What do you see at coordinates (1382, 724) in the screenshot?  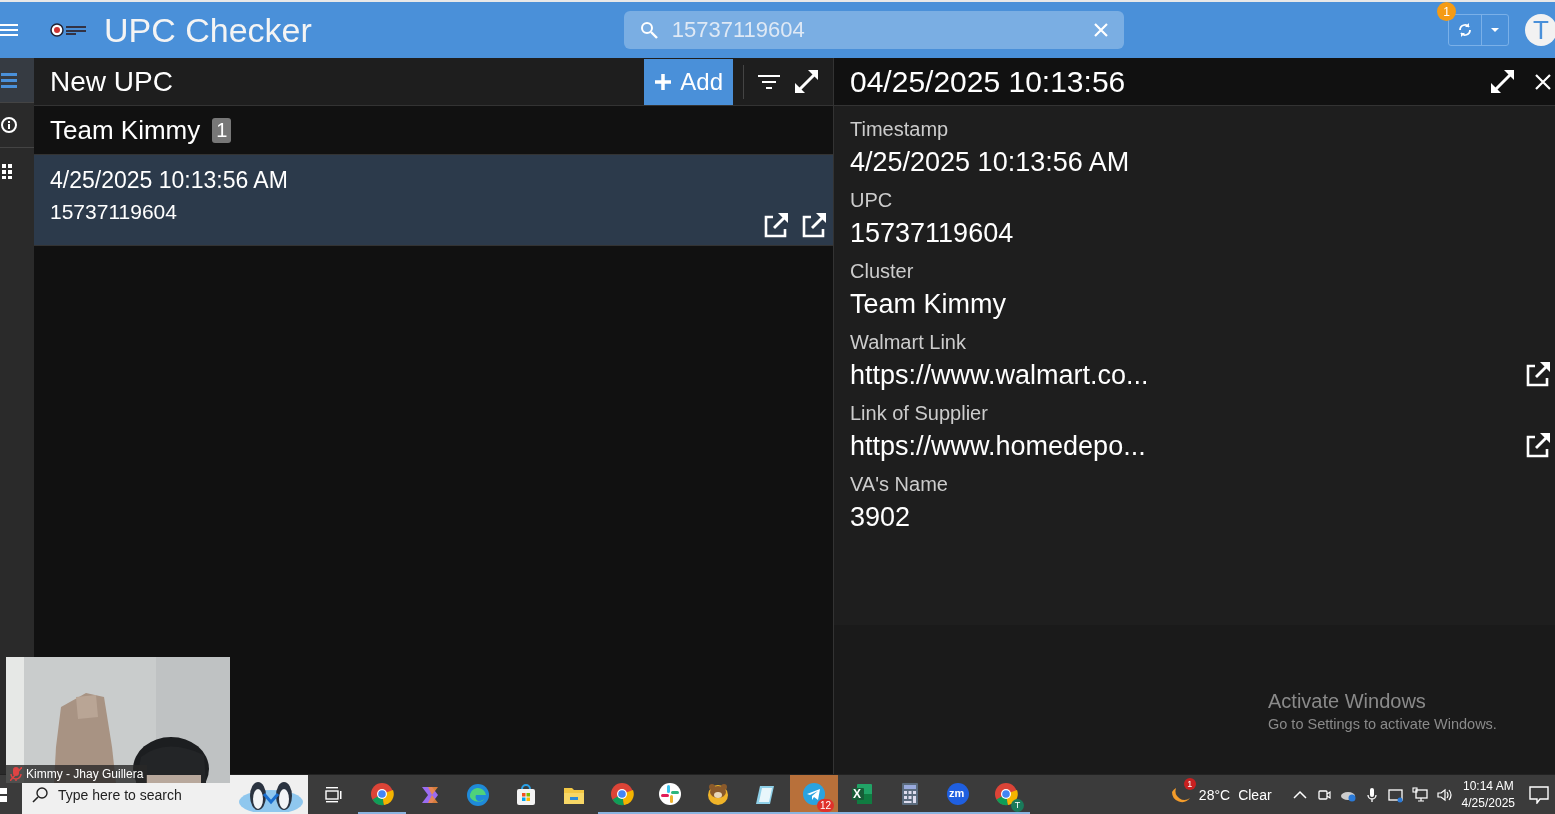 I see `notice-text: Go to Settings to activate Windows.` at bounding box center [1382, 724].